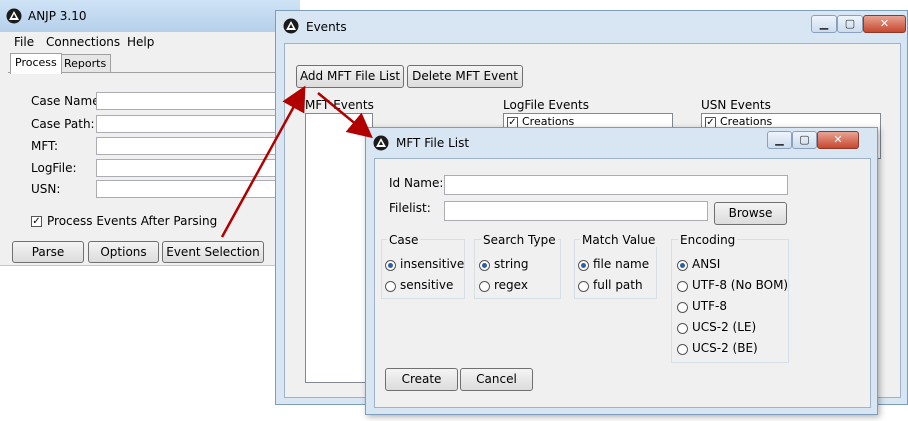  Describe the element at coordinates (83, 42) in the screenshot. I see `menu-connections: Connections` at that location.